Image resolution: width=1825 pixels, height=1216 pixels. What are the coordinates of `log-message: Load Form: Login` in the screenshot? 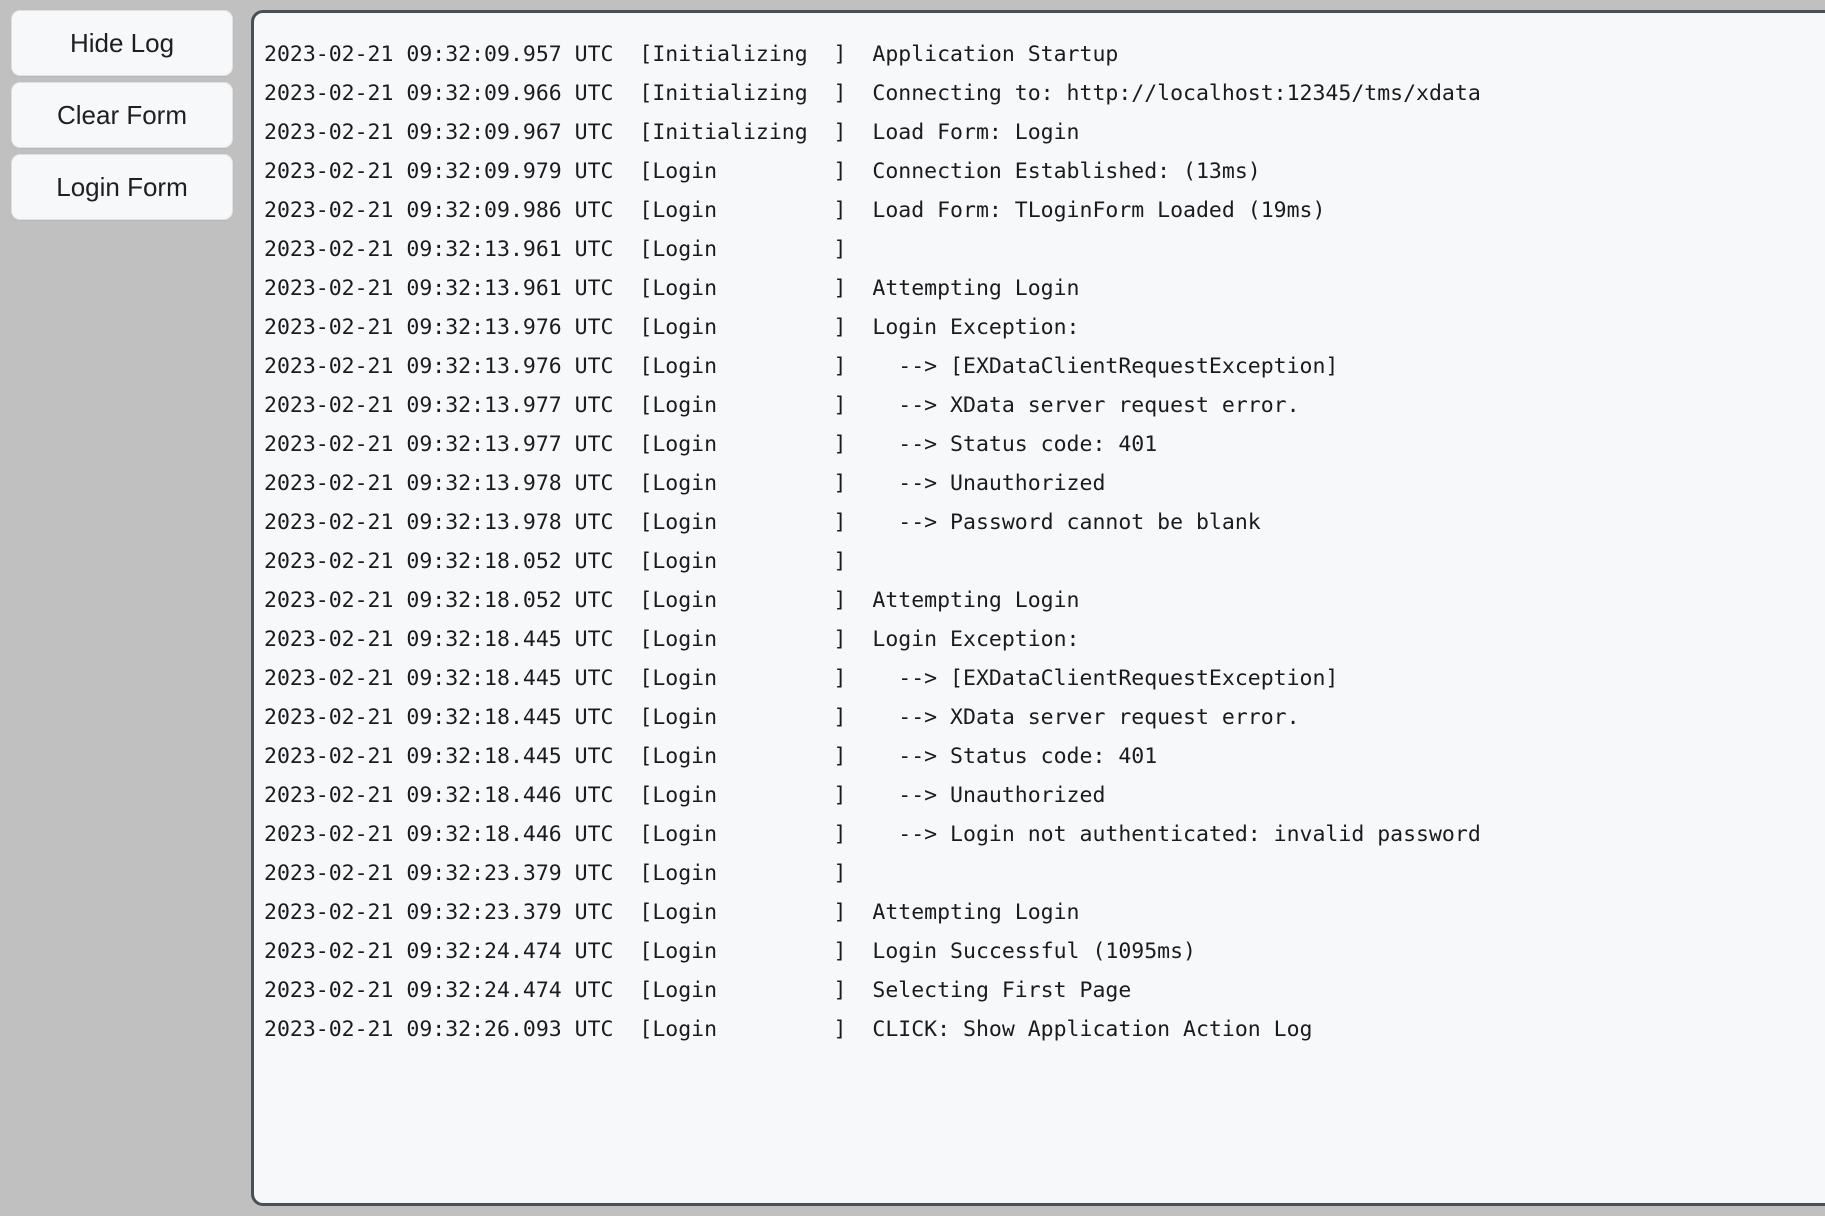 It's located at (976, 132).